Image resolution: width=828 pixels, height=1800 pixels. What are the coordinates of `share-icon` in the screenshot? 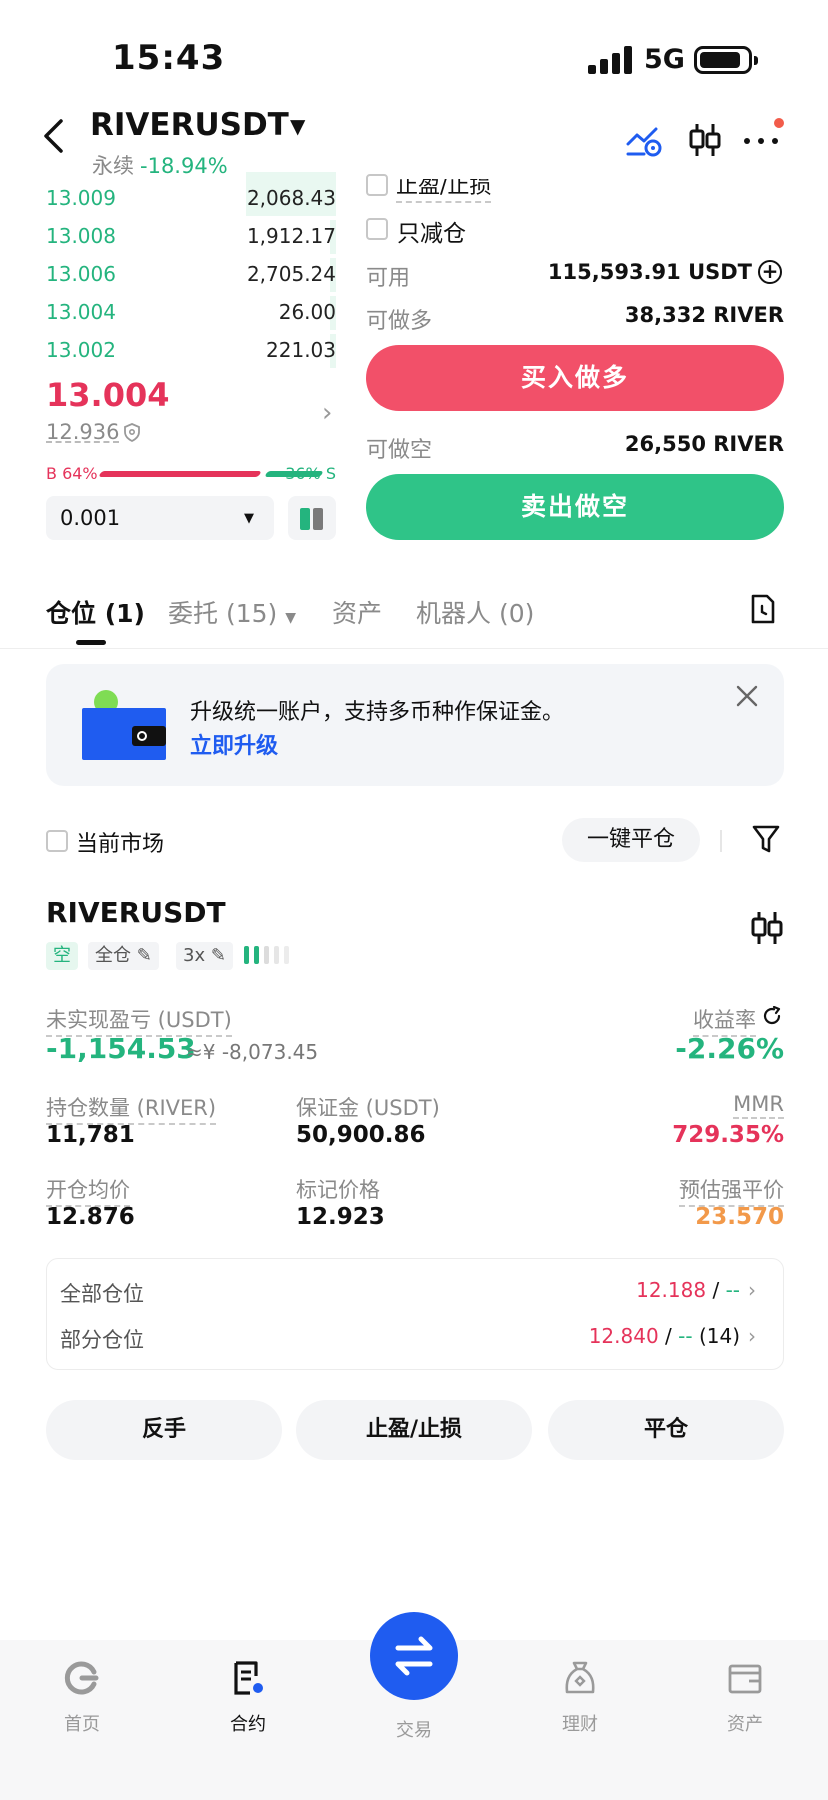 It's located at (772, 1015).